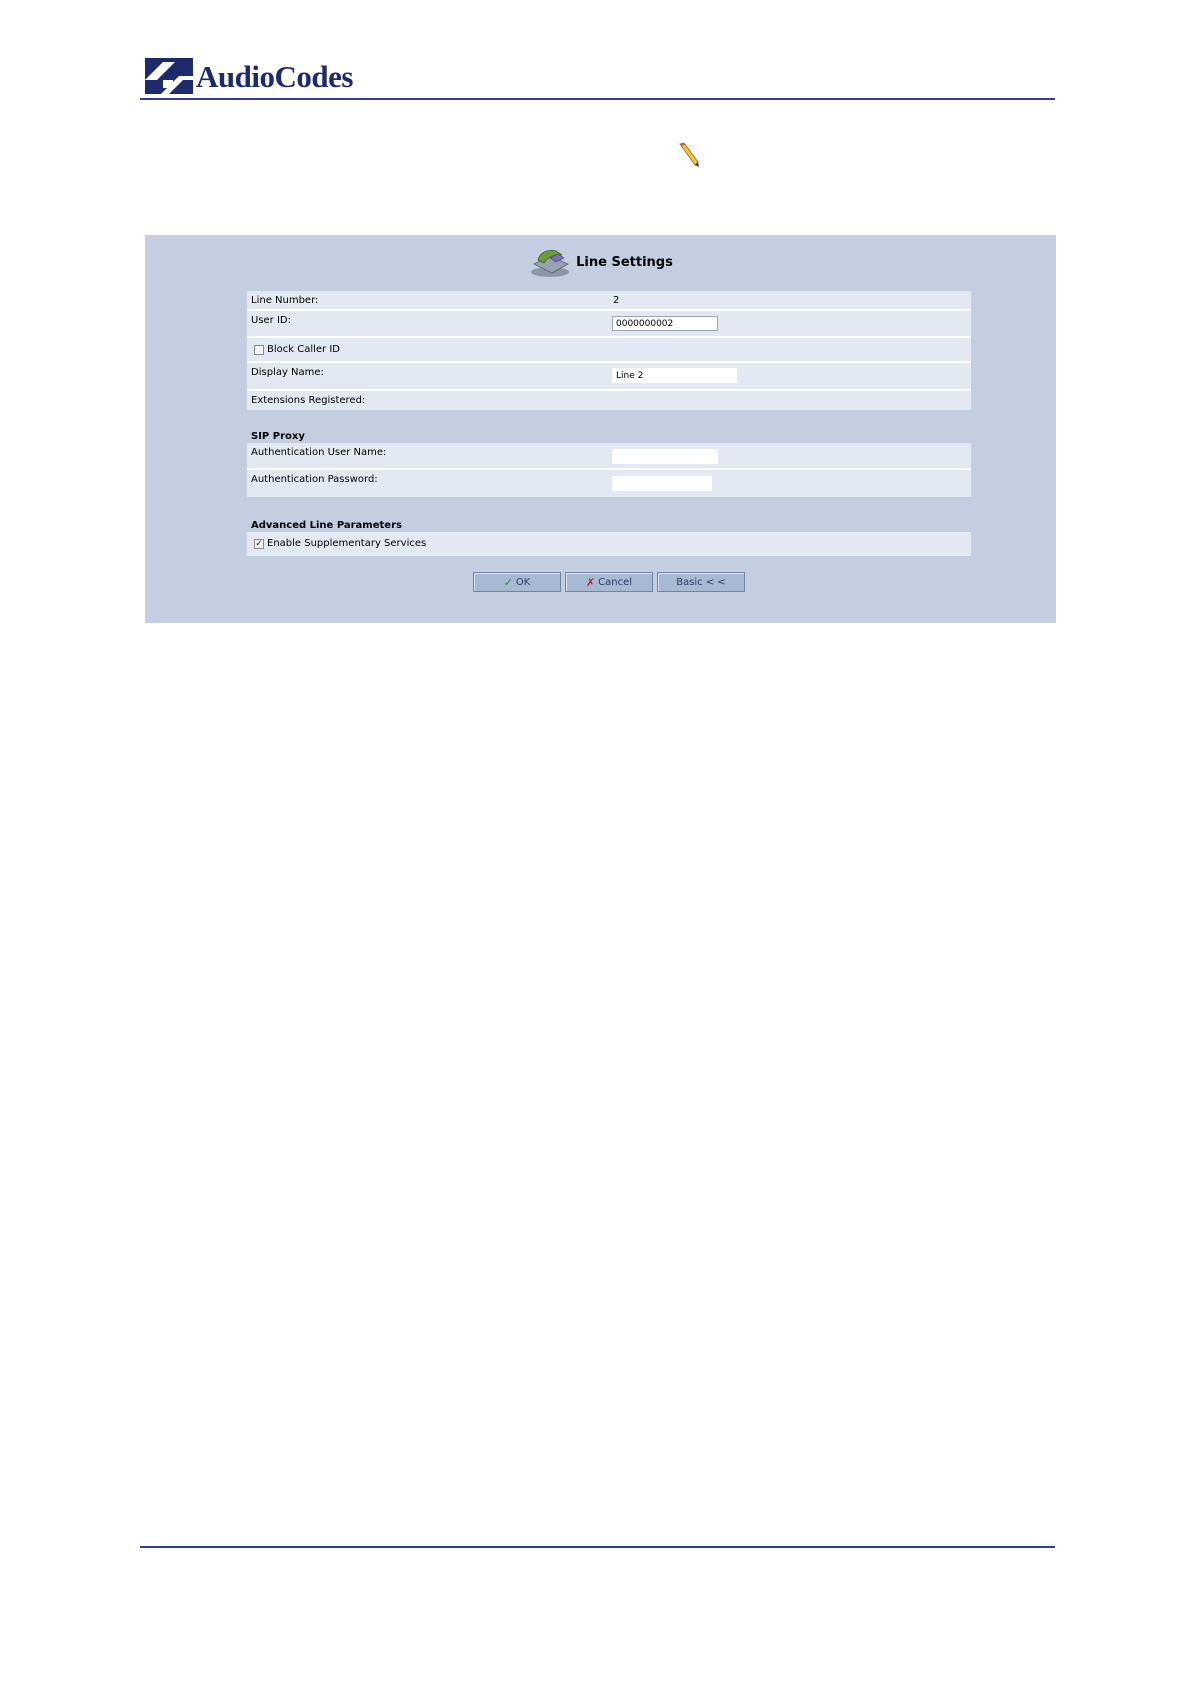  Describe the element at coordinates (259, 350) in the screenshot. I see `block-caller-id-checkbox` at that location.